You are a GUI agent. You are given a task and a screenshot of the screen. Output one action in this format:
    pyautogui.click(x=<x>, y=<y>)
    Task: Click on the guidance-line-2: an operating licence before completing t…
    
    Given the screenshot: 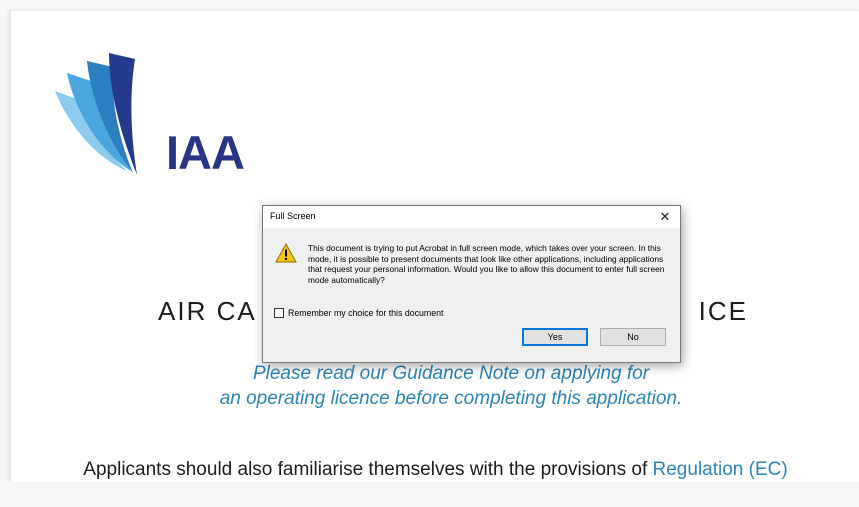 What is the action you would take?
    pyautogui.click(x=451, y=398)
    